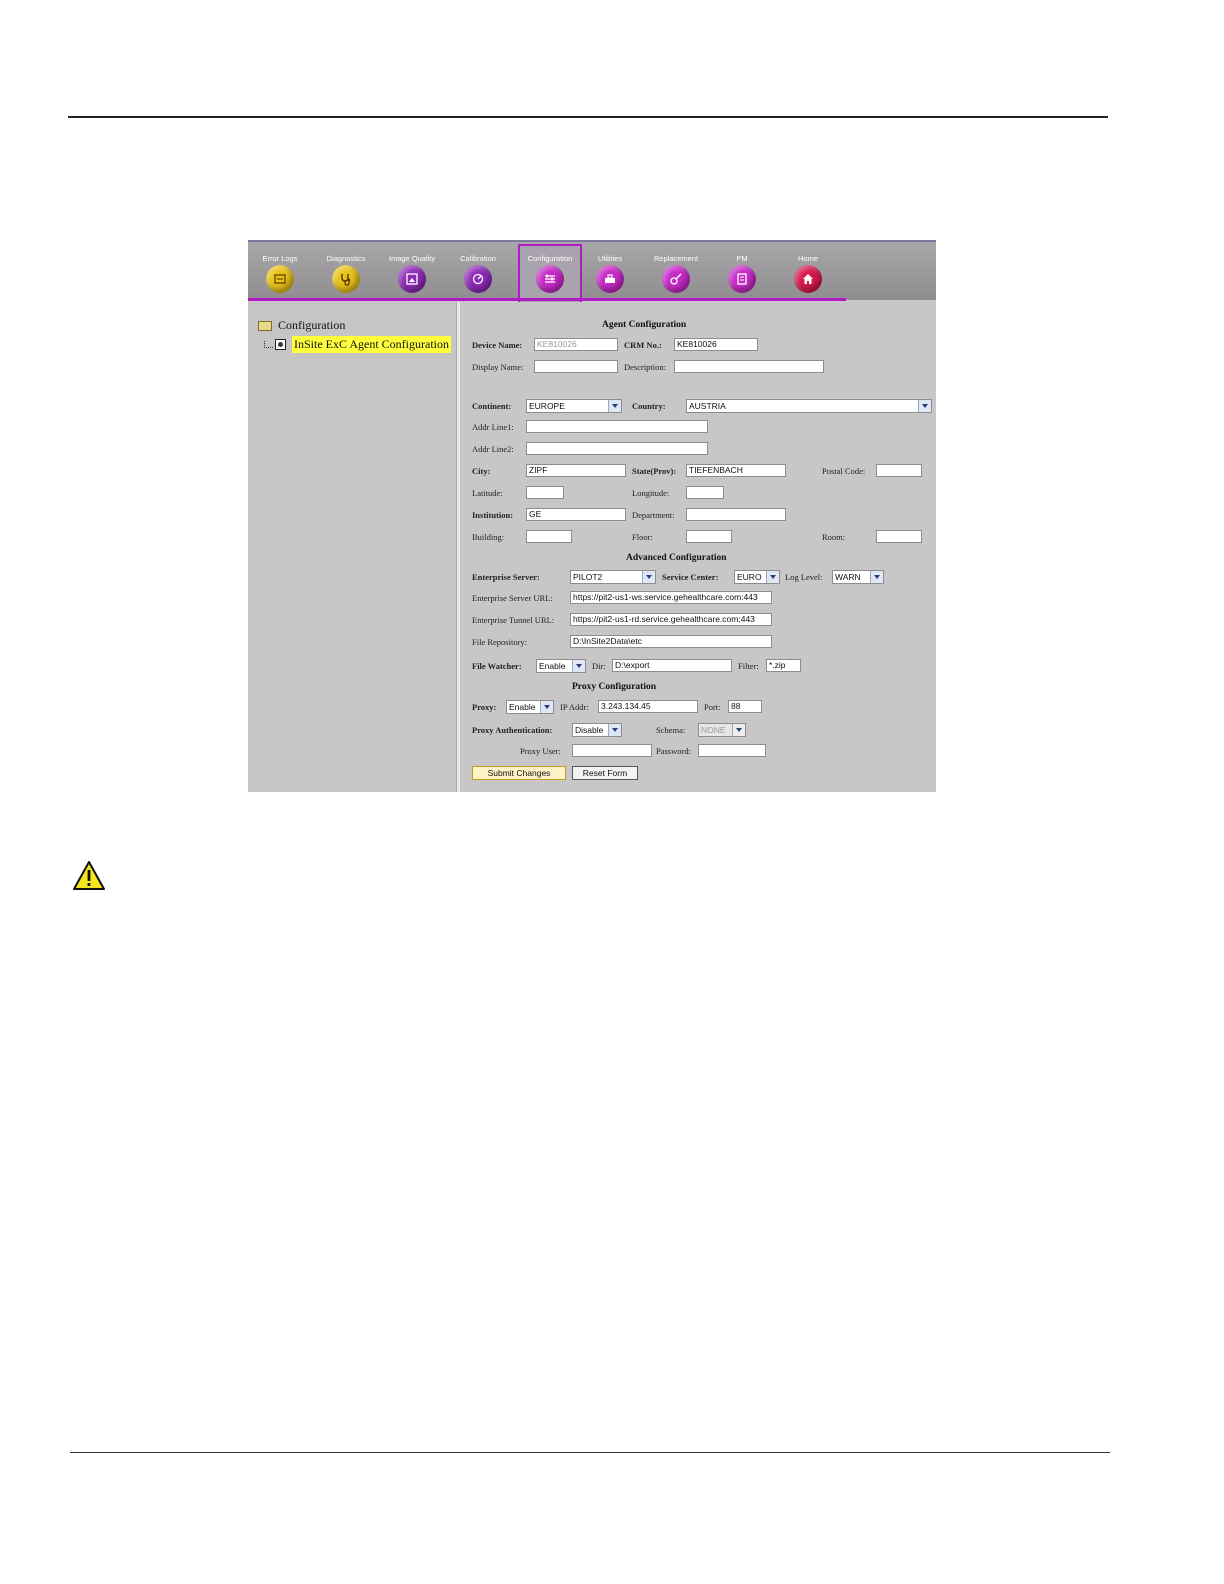 This screenshot has height=1584, width=1224. I want to click on log-level-select: WARN, so click(858, 577).